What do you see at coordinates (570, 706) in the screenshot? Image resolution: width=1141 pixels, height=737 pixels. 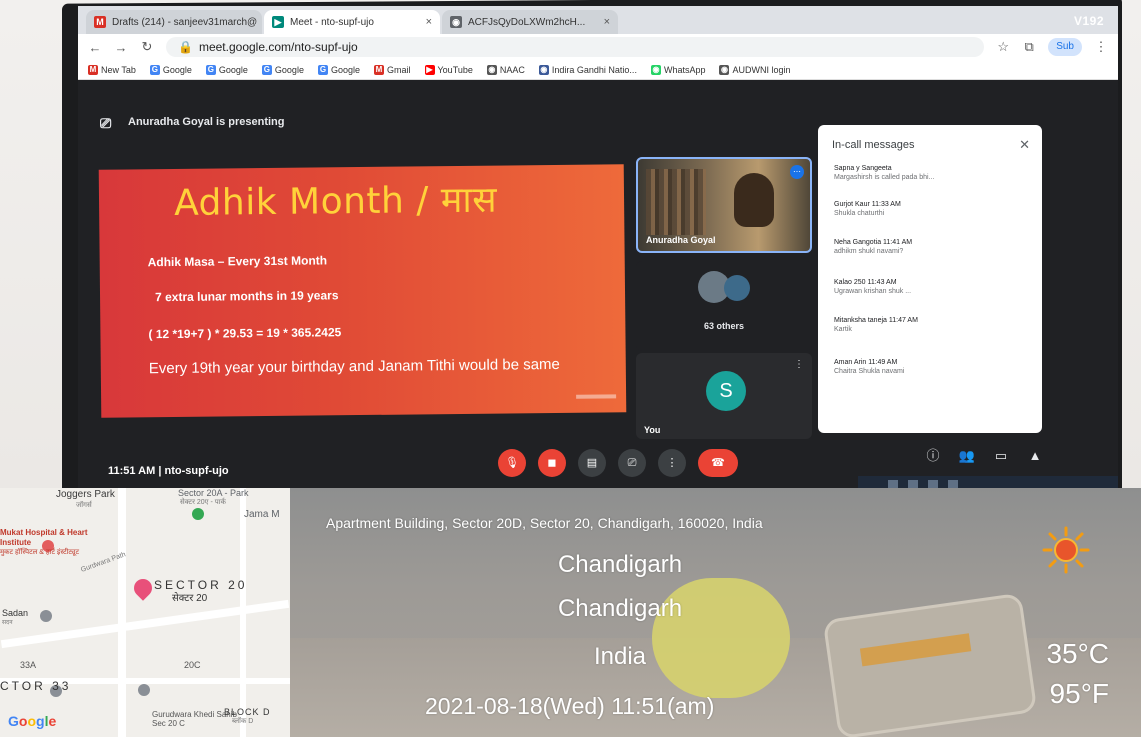 I see `datetime-text: 2021-08-18(Wed) 11:51(am)` at bounding box center [570, 706].